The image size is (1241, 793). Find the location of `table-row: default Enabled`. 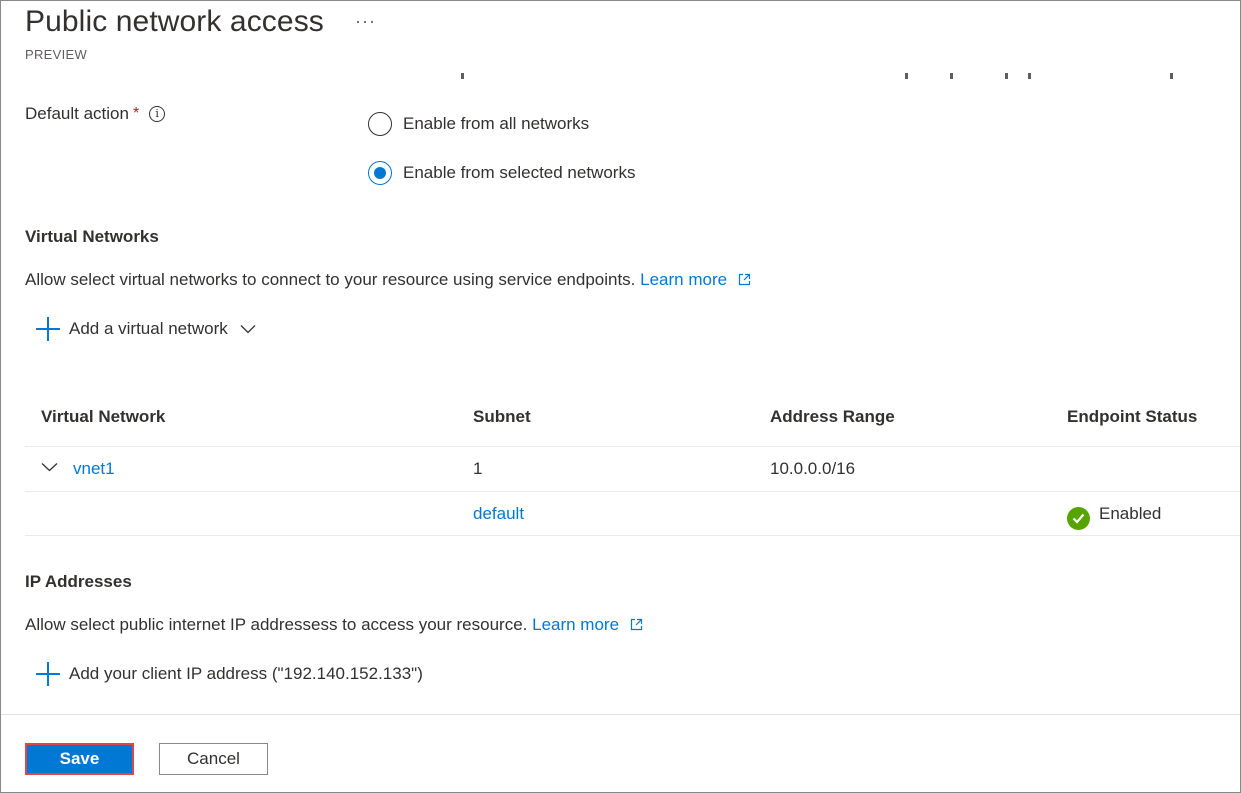

table-row: default Enabled is located at coordinates (632, 513).